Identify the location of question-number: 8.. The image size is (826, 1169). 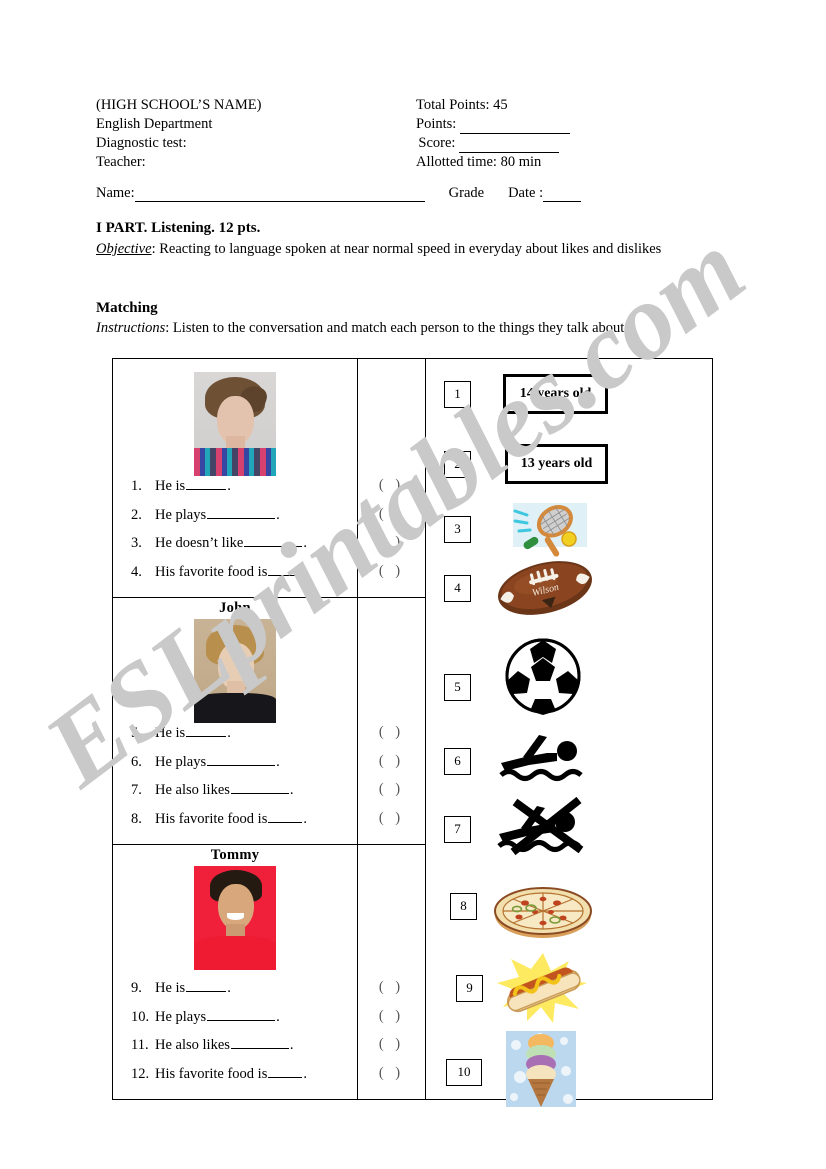
(136, 818).